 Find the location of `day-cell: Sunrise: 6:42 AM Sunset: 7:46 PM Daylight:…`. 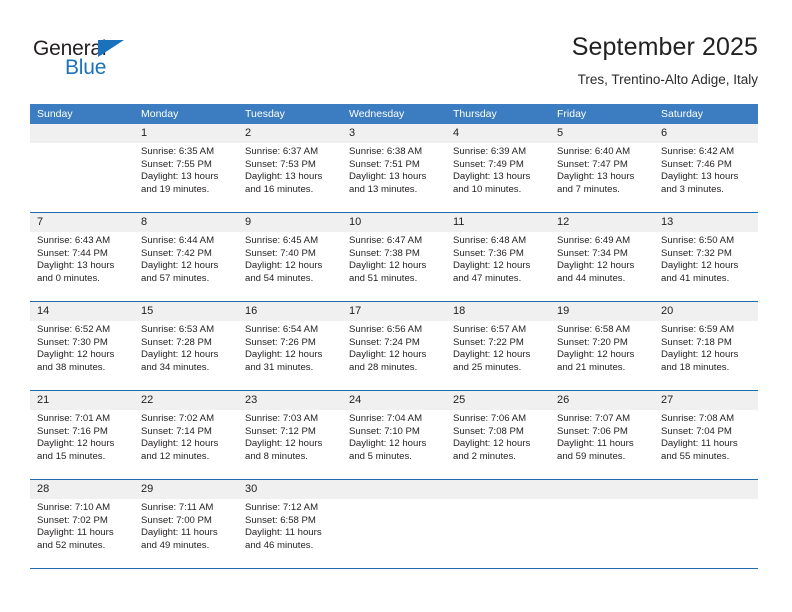

day-cell: Sunrise: 6:42 AM Sunset: 7:46 PM Daylight:… is located at coordinates (706, 177).